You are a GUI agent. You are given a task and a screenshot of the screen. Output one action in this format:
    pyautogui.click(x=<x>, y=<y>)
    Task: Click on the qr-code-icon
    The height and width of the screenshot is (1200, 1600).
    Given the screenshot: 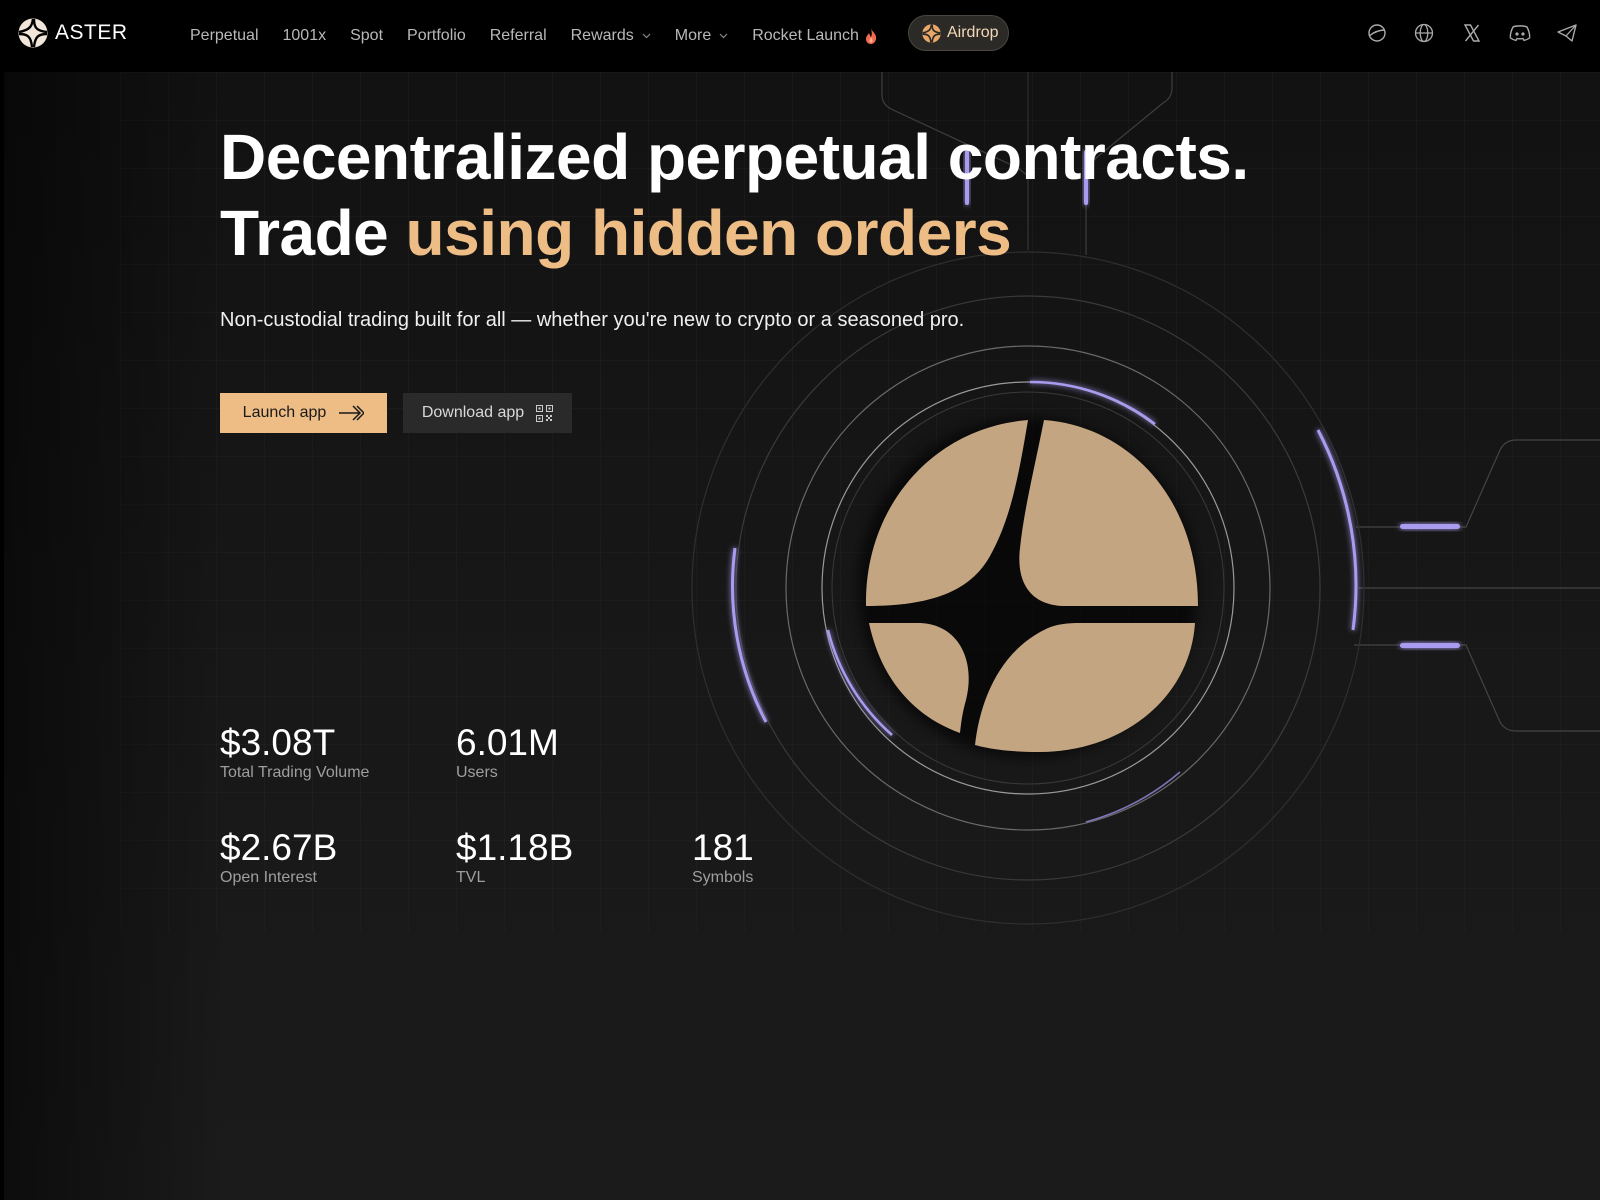 What is the action you would take?
    pyautogui.click(x=545, y=413)
    